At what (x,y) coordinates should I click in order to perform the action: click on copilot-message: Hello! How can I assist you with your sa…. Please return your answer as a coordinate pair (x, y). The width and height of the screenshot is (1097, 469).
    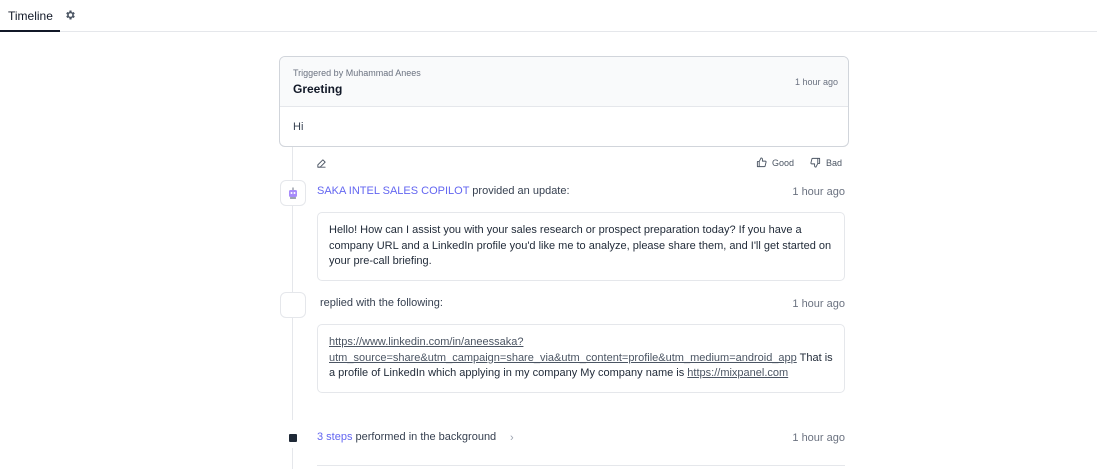
    Looking at the image, I should click on (581, 246).